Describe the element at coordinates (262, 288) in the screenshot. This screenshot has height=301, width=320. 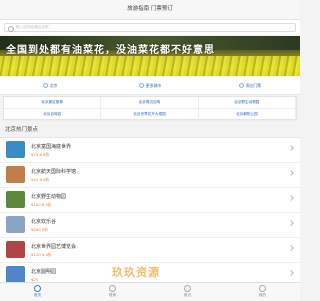
I see `user-icon` at that location.